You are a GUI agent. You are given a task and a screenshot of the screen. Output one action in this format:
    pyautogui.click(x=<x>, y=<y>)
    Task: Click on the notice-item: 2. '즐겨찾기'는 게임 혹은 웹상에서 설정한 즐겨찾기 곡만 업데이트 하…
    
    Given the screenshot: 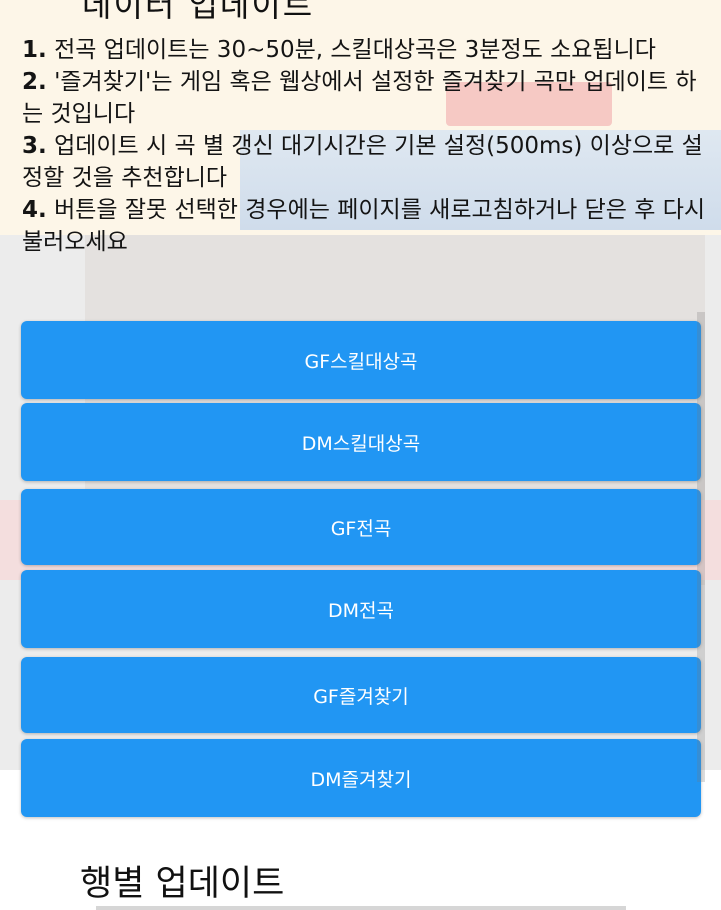 What is the action you would take?
    pyautogui.click(x=359, y=98)
    